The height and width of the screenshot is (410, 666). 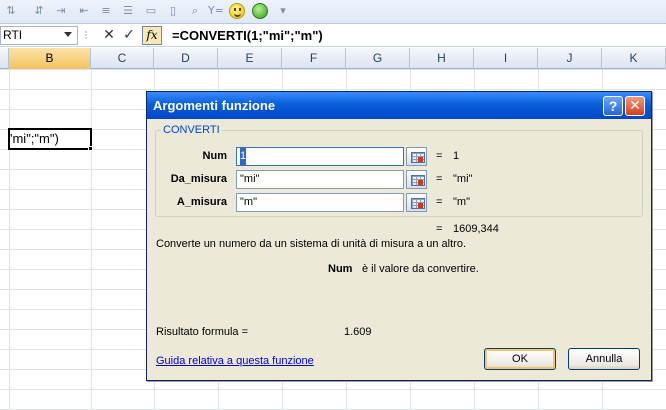 What do you see at coordinates (420, 269) in the screenshot?
I see `argument-help-text: è il valore da convertire.` at bounding box center [420, 269].